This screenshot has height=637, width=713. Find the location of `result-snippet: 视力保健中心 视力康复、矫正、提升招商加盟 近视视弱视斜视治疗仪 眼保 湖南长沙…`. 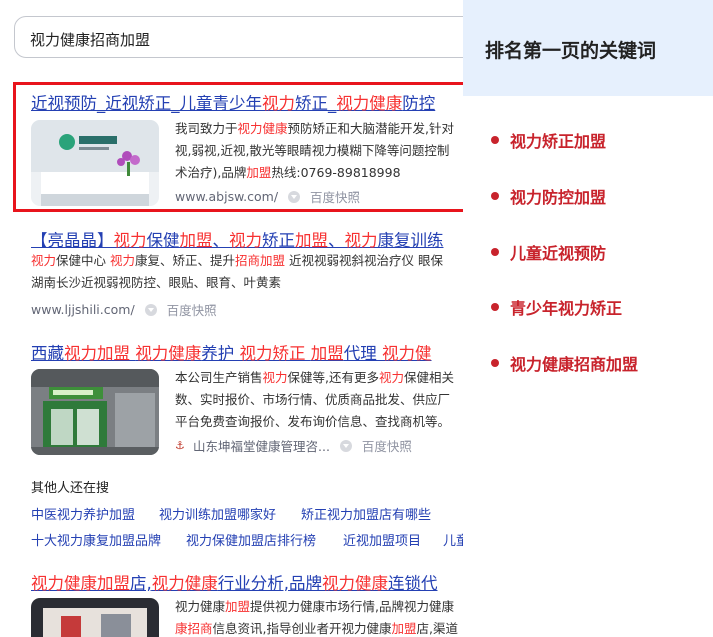

result-snippet: 视力保健中心 视力康复、矫正、提升招商加盟 近视视弱视斜视治疗仪 眼保 湖南长沙… is located at coordinates (237, 271).